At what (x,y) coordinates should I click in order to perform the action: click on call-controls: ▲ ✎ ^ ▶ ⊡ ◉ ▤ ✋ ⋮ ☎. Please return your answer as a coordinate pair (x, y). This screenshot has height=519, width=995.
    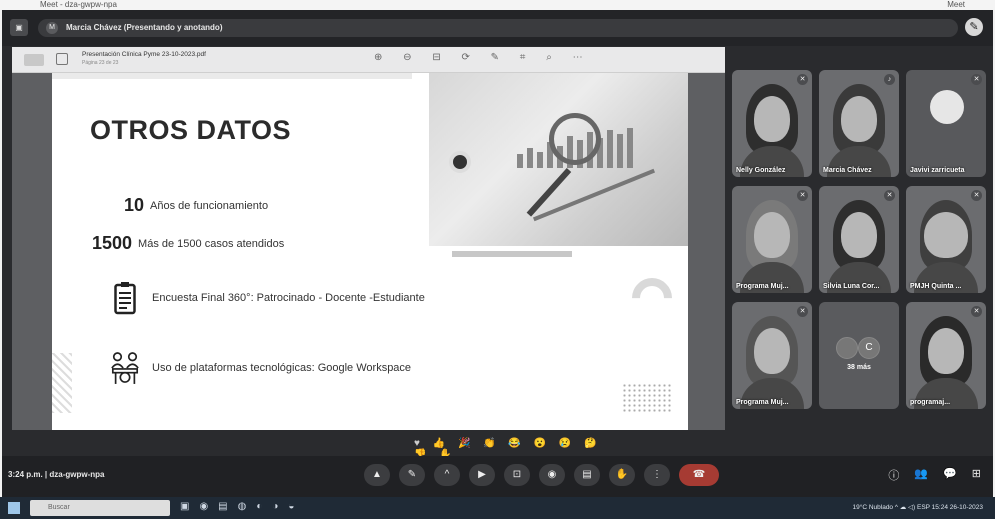
    Looking at the image, I should click on (541, 476).